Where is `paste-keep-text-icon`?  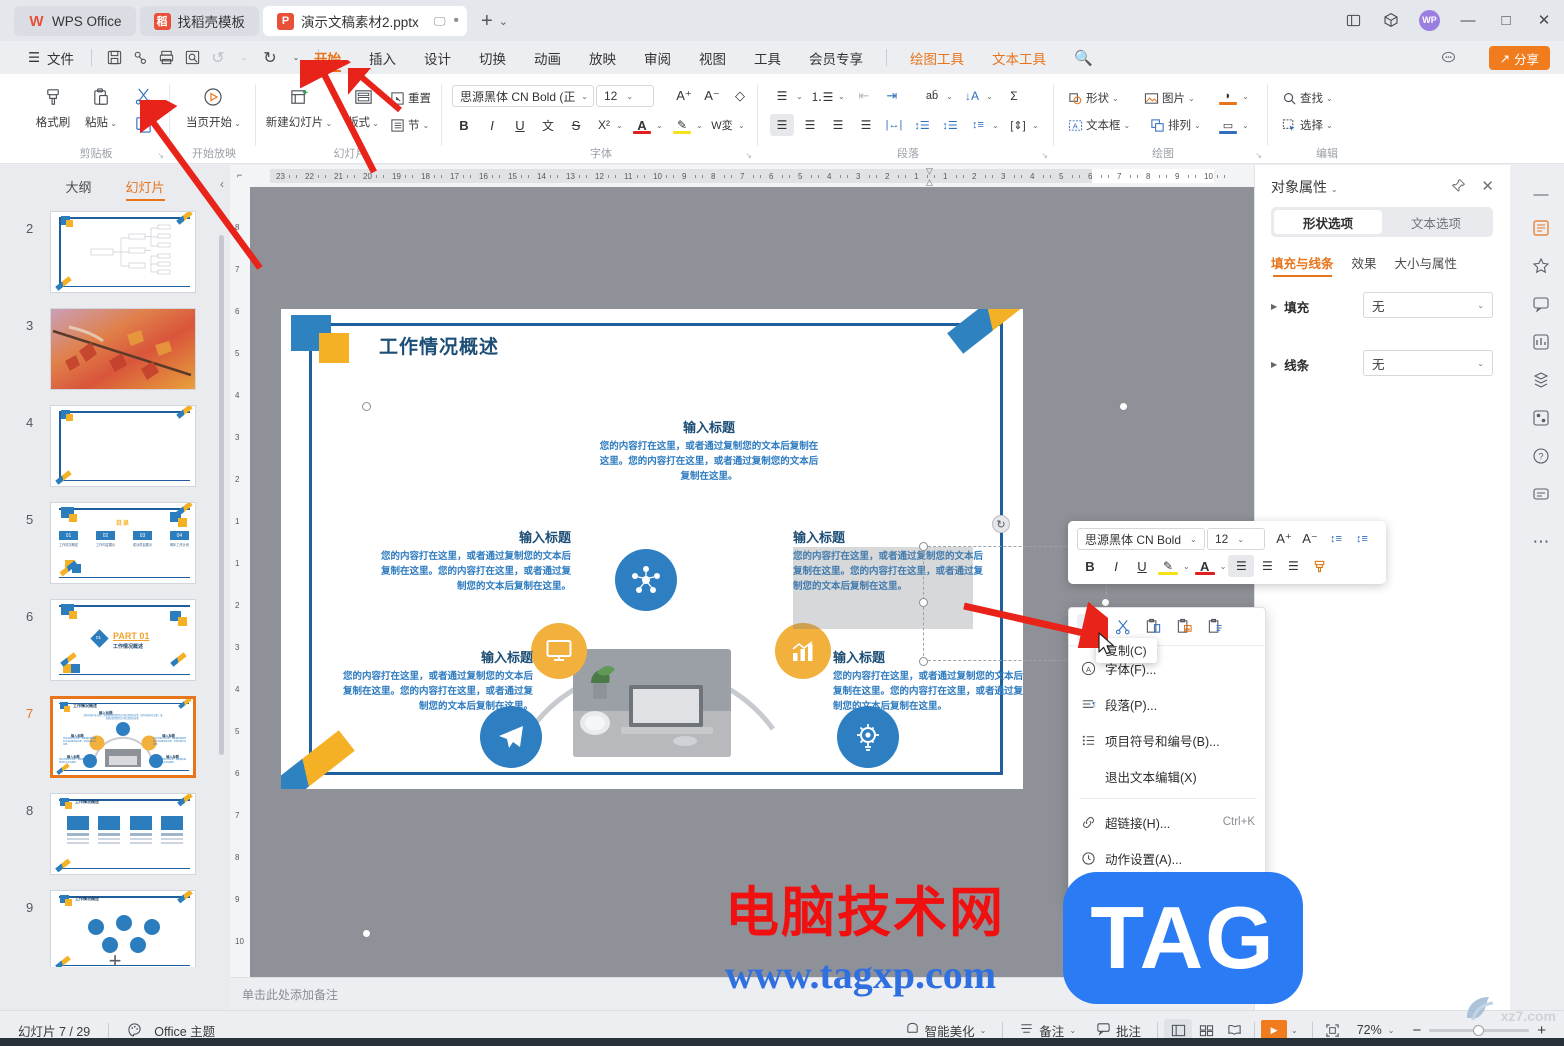 paste-keep-text-icon is located at coordinates (1153, 627).